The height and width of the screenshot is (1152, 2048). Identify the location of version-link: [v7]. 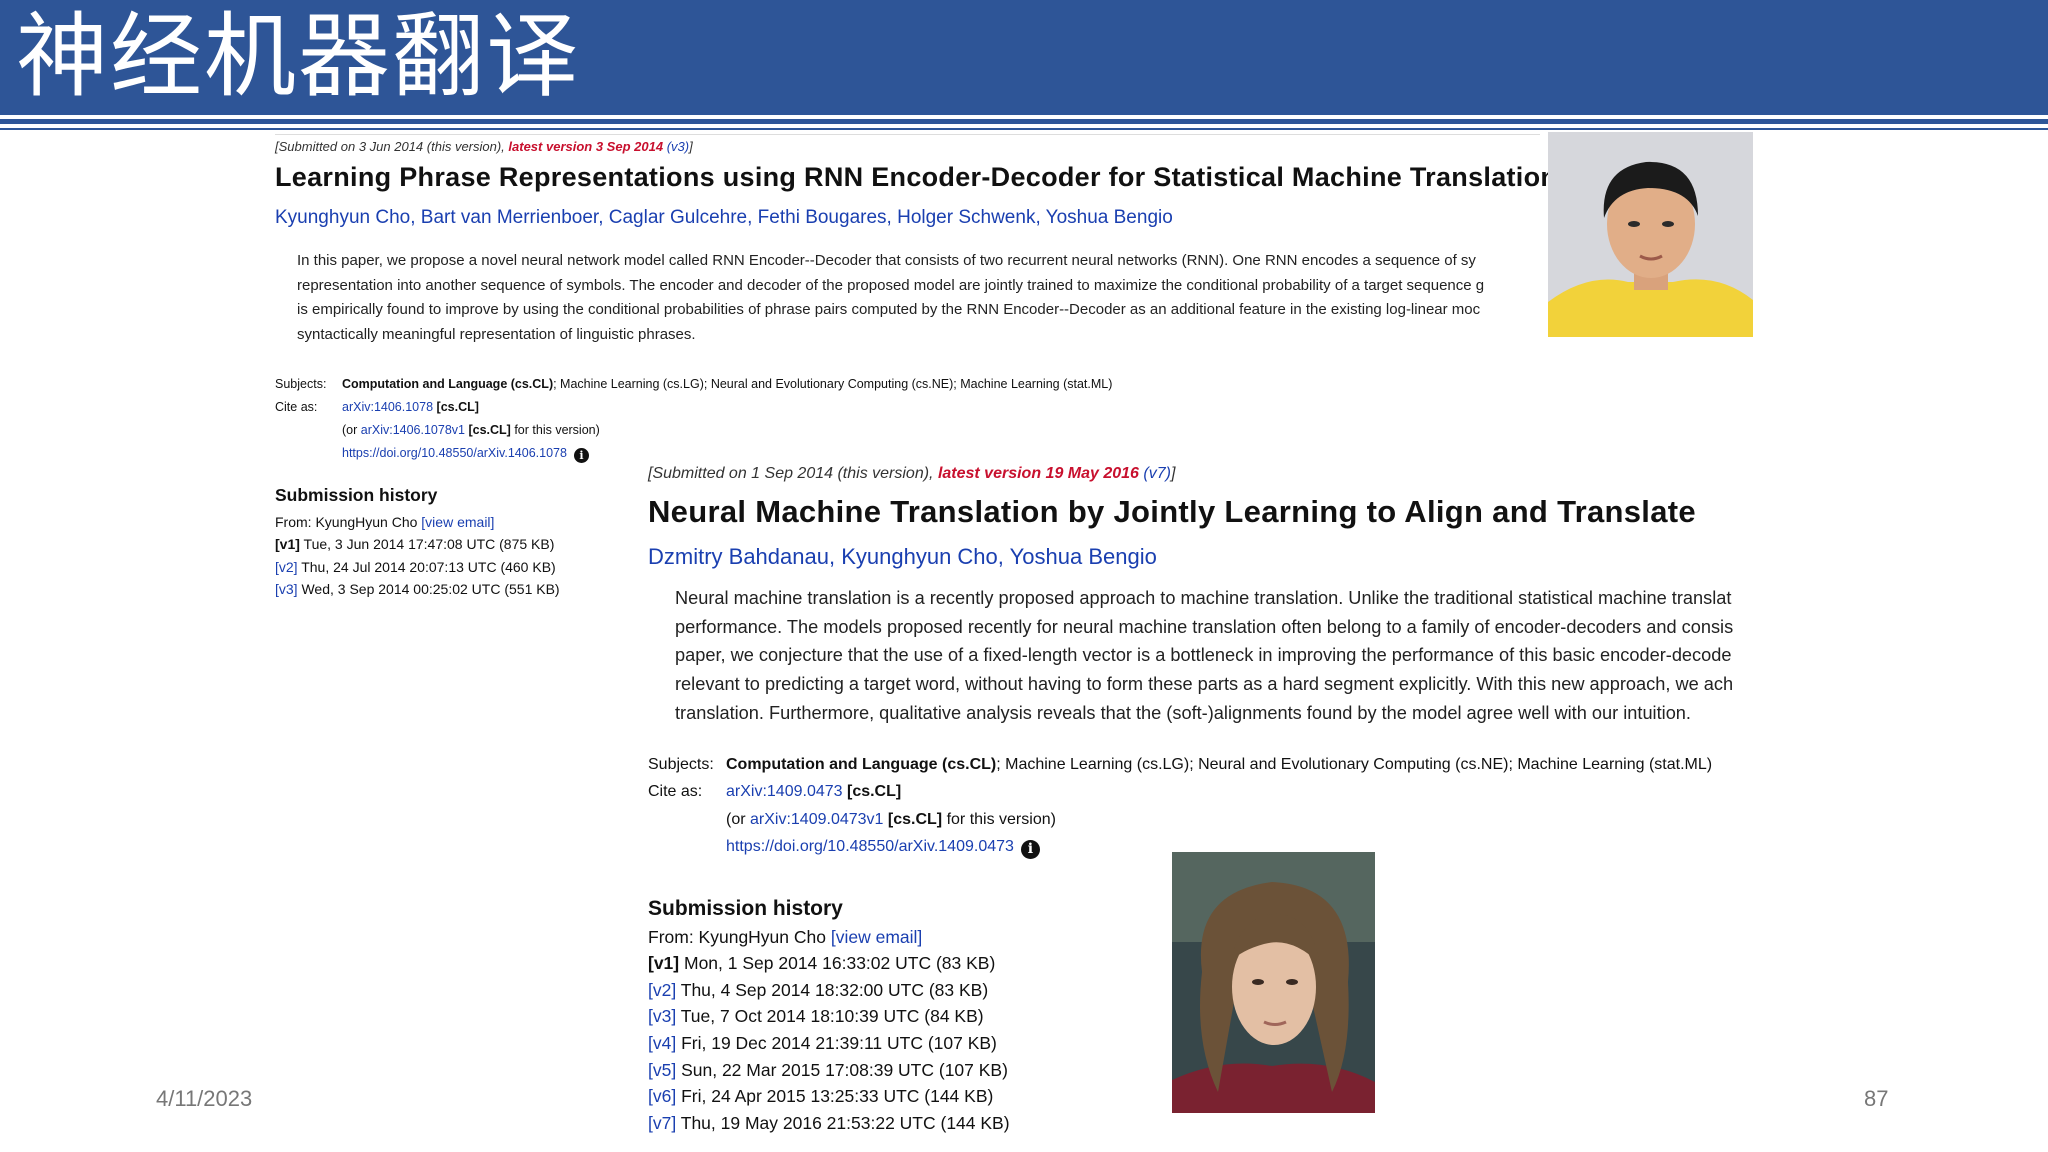
(662, 1123).